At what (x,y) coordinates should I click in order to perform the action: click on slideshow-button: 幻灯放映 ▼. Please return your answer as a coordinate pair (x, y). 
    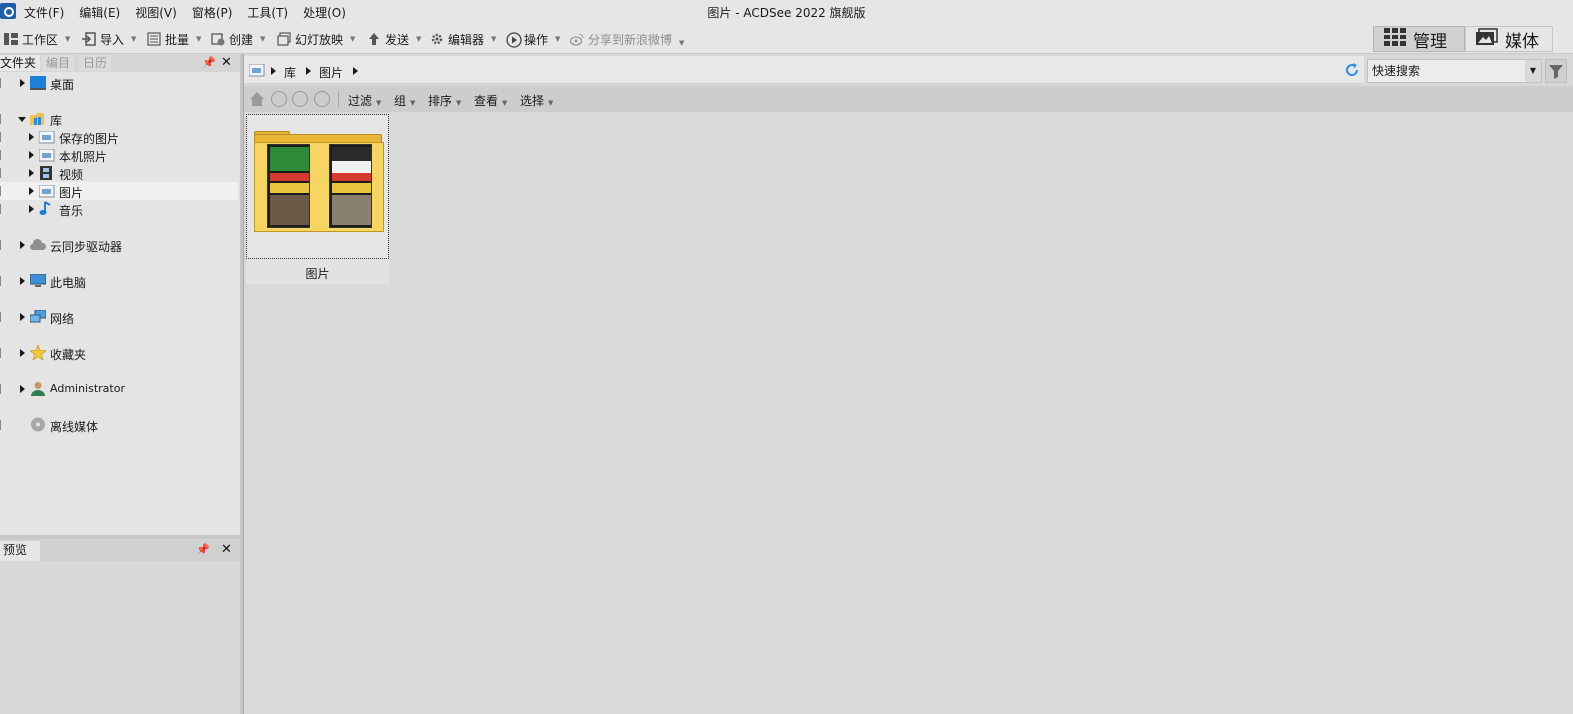
    Looking at the image, I should click on (316, 39).